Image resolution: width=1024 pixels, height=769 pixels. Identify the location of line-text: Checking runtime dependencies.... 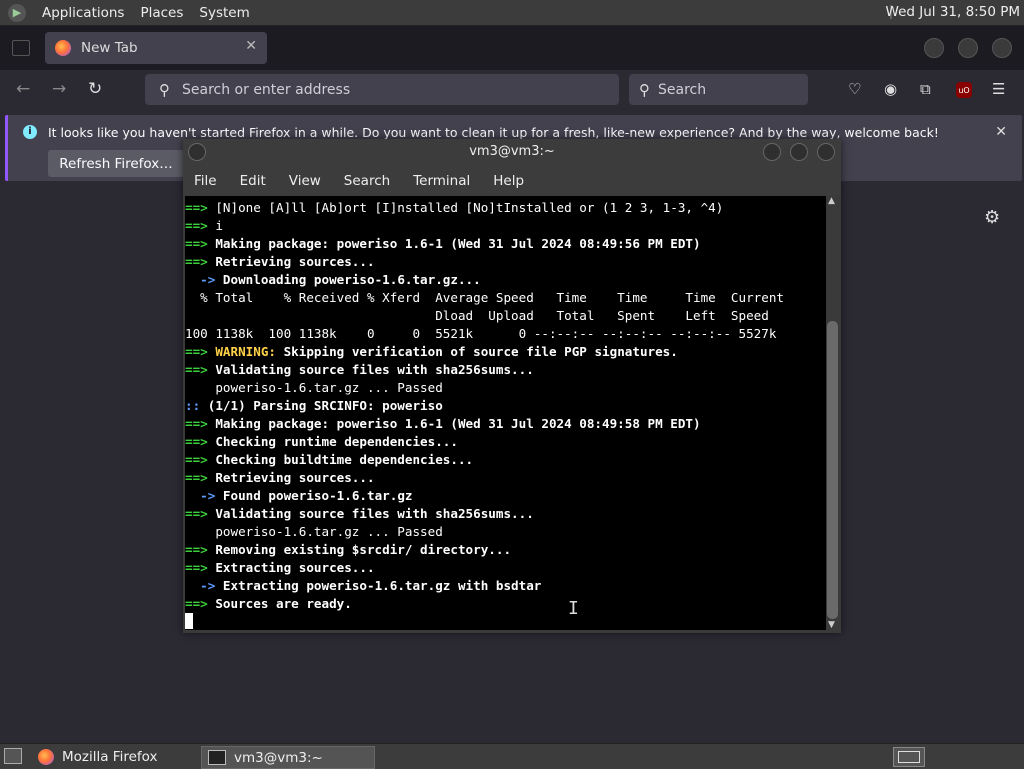
(332, 441).